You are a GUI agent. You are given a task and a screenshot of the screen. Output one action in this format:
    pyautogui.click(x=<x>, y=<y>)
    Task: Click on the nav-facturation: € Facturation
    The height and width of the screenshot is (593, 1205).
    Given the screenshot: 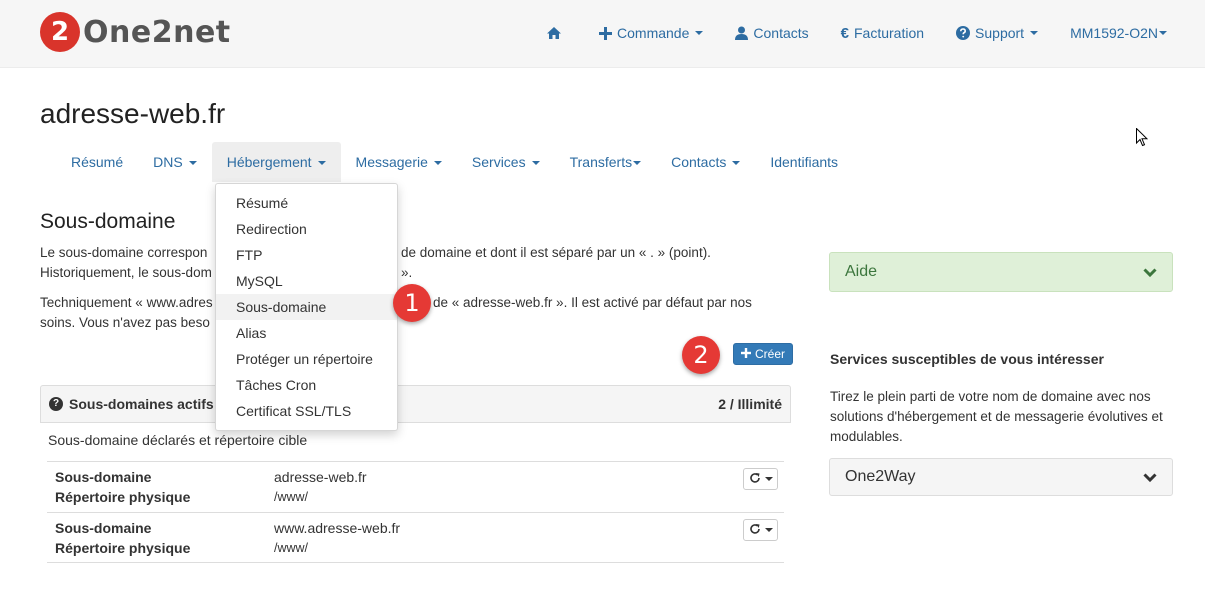 What is the action you would take?
    pyautogui.click(x=882, y=33)
    